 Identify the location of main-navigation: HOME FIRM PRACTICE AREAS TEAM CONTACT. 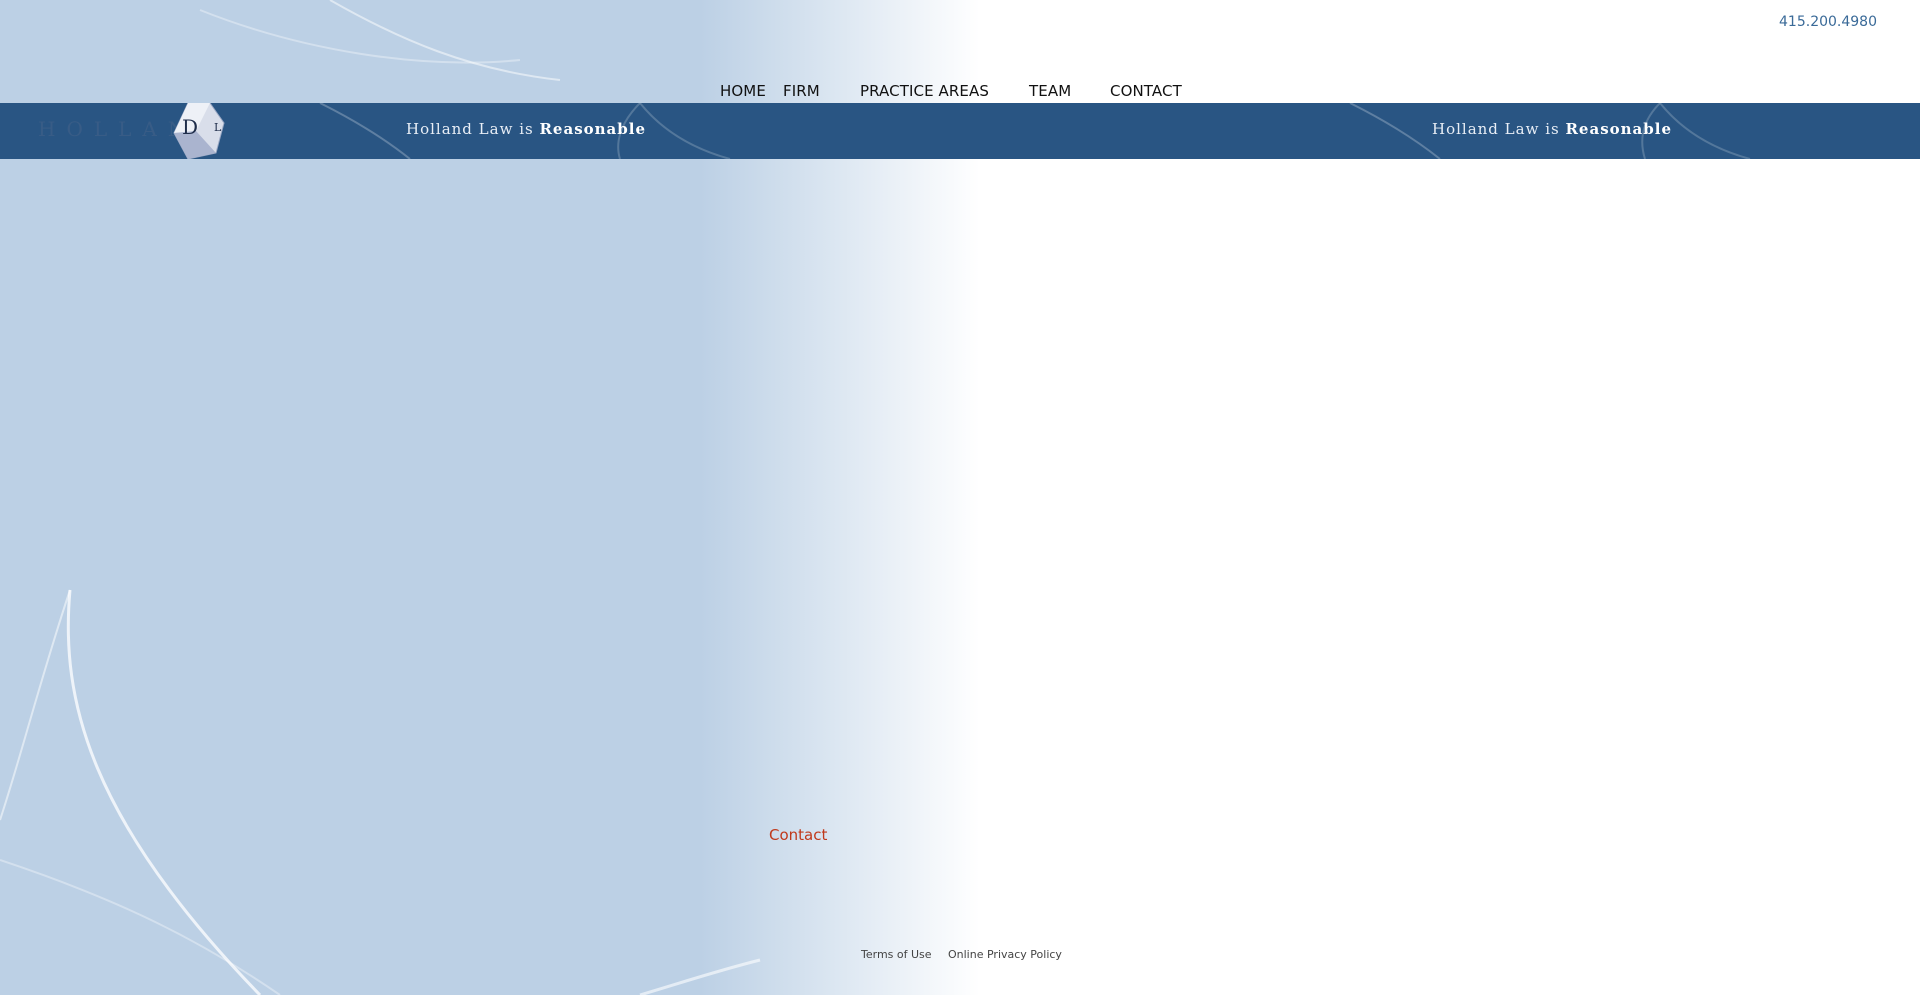
(960, 92).